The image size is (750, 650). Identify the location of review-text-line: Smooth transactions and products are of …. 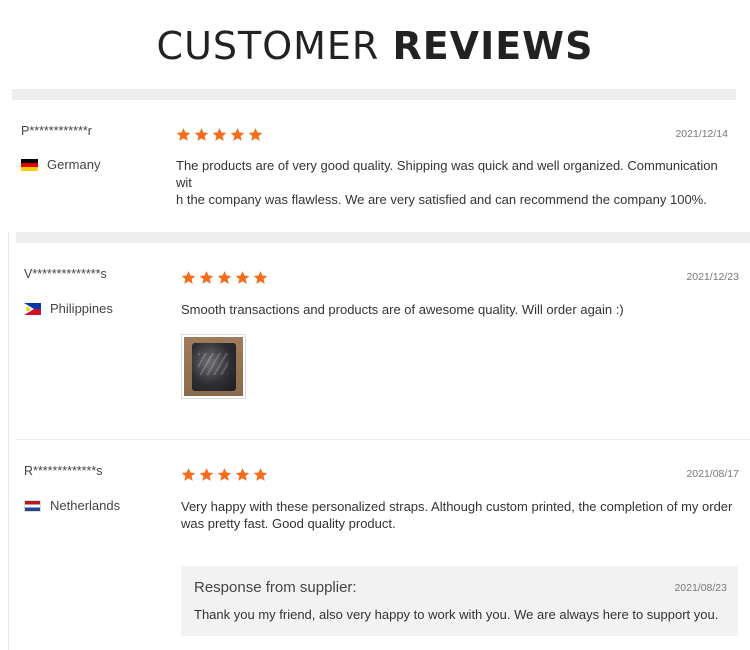
(402, 309).